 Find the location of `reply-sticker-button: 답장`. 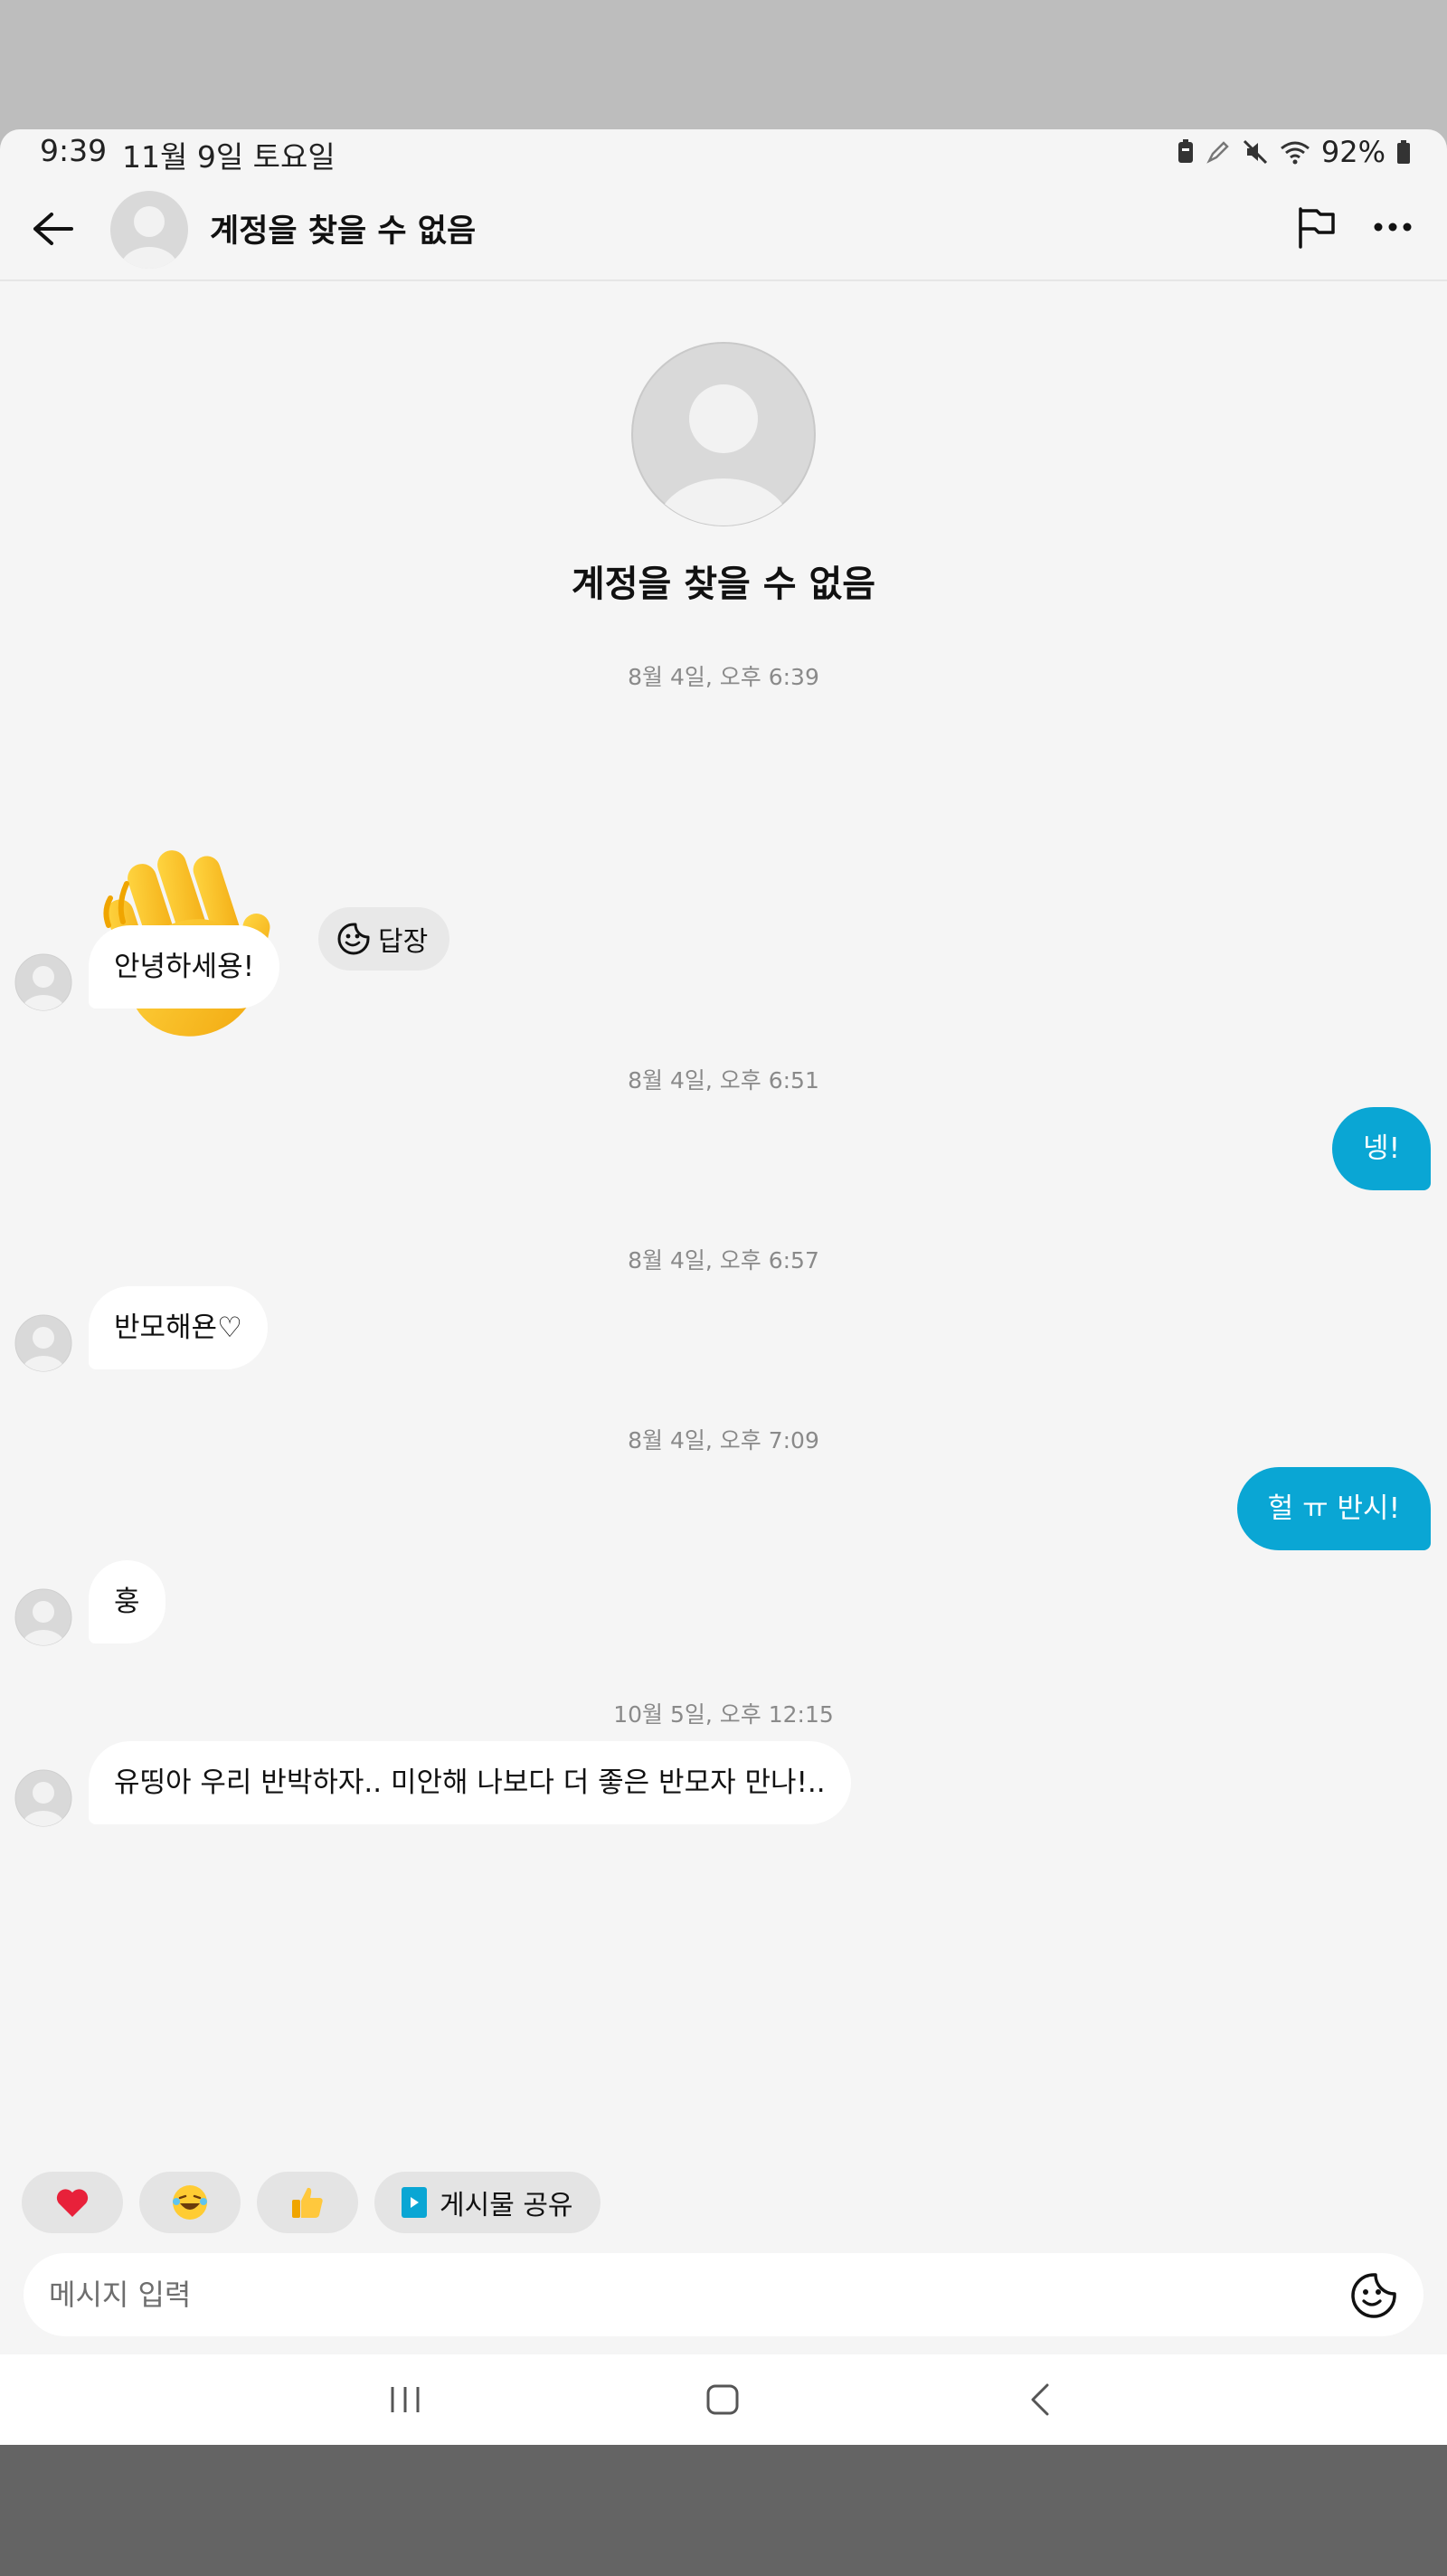

reply-sticker-button: 답장 is located at coordinates (384, 939).